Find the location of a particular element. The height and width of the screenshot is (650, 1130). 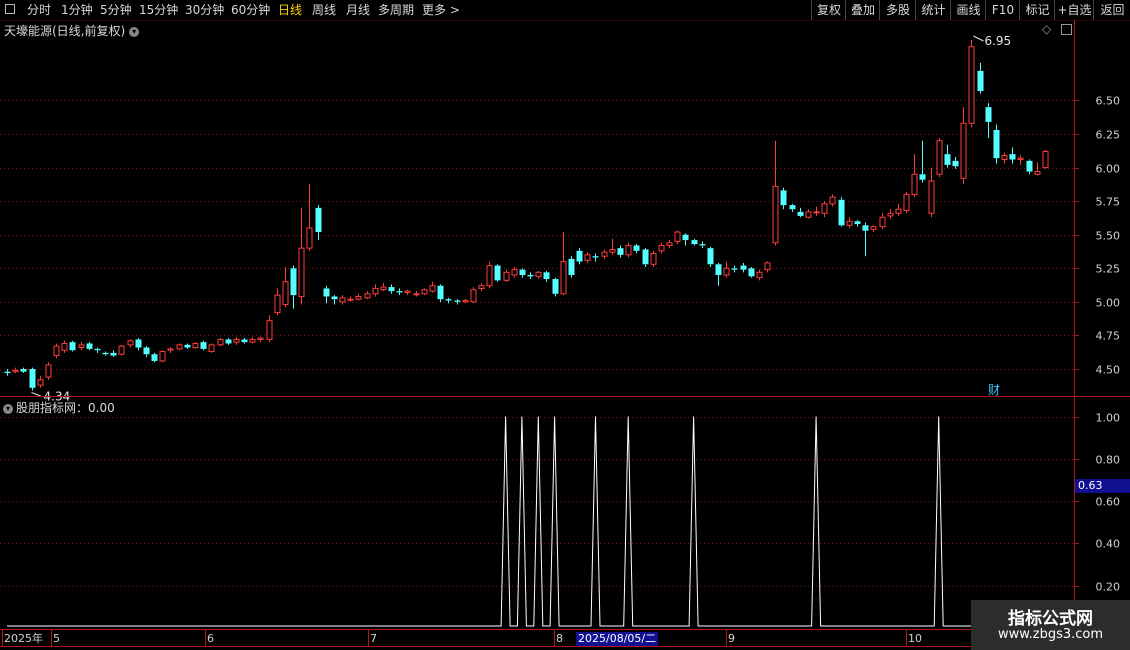

high-label-pointer is located at coordinates (978, 38).